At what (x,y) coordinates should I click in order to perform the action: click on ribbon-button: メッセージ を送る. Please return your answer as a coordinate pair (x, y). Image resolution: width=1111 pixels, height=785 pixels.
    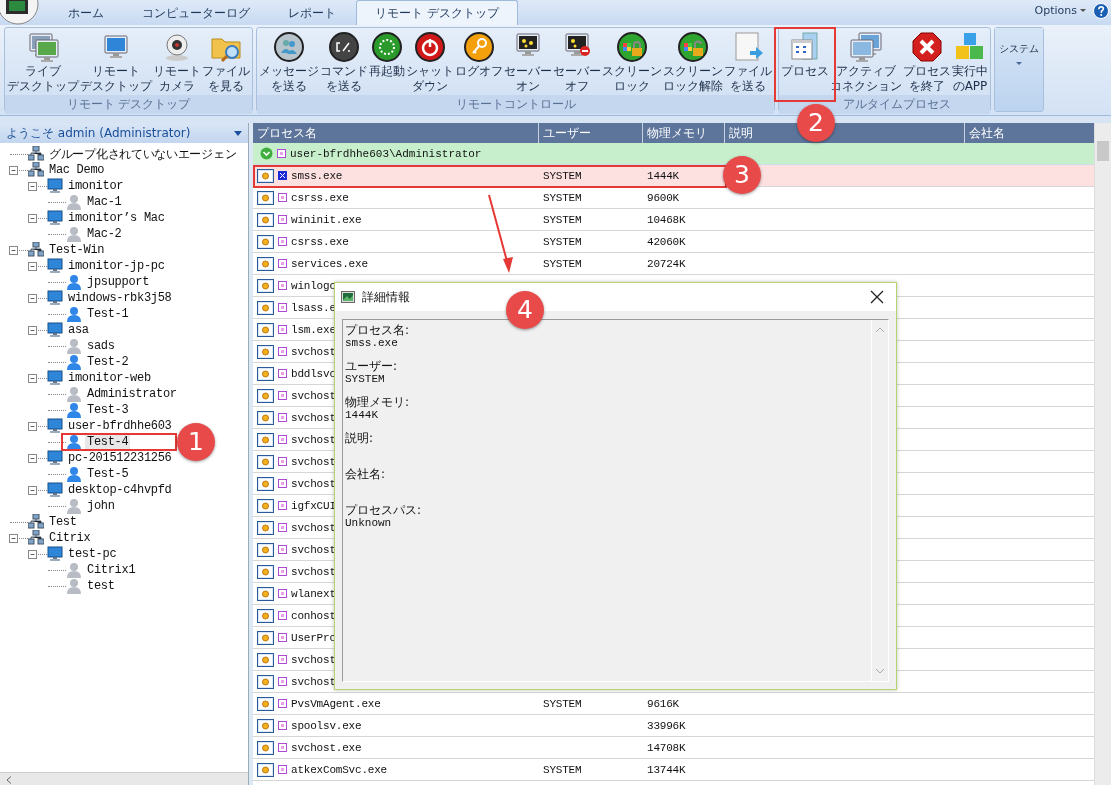
    Looking at the image, I should click on (289, 62).